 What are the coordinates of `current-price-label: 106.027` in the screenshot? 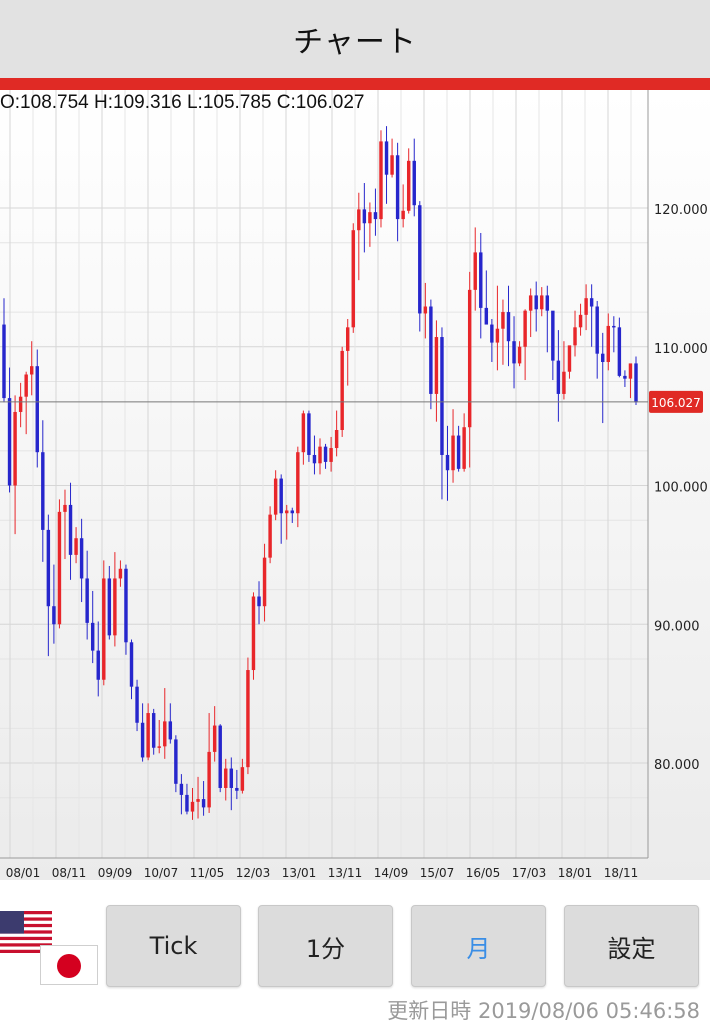 It's located at (676, 403).